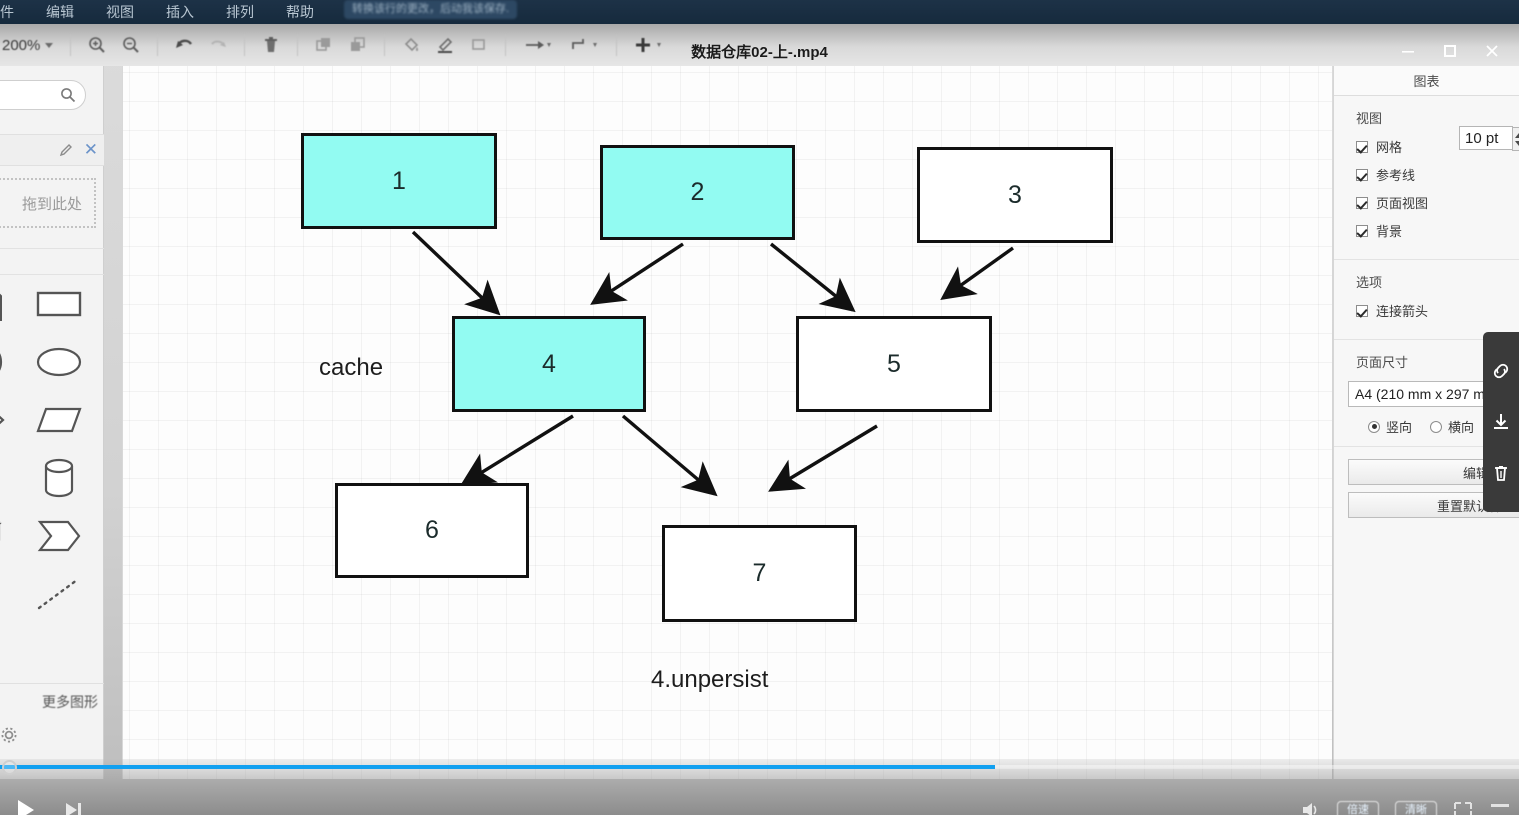  Describe the element at coordinates (120, 12) in the screenshot. I see `menu-item-view: 视图` at that location.